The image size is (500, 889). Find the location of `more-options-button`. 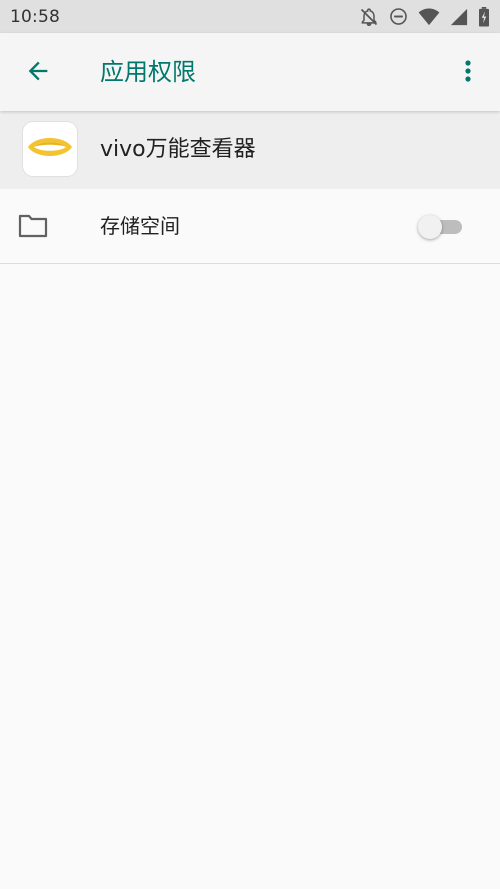

more-options-button is located at coordinates (468, 73).